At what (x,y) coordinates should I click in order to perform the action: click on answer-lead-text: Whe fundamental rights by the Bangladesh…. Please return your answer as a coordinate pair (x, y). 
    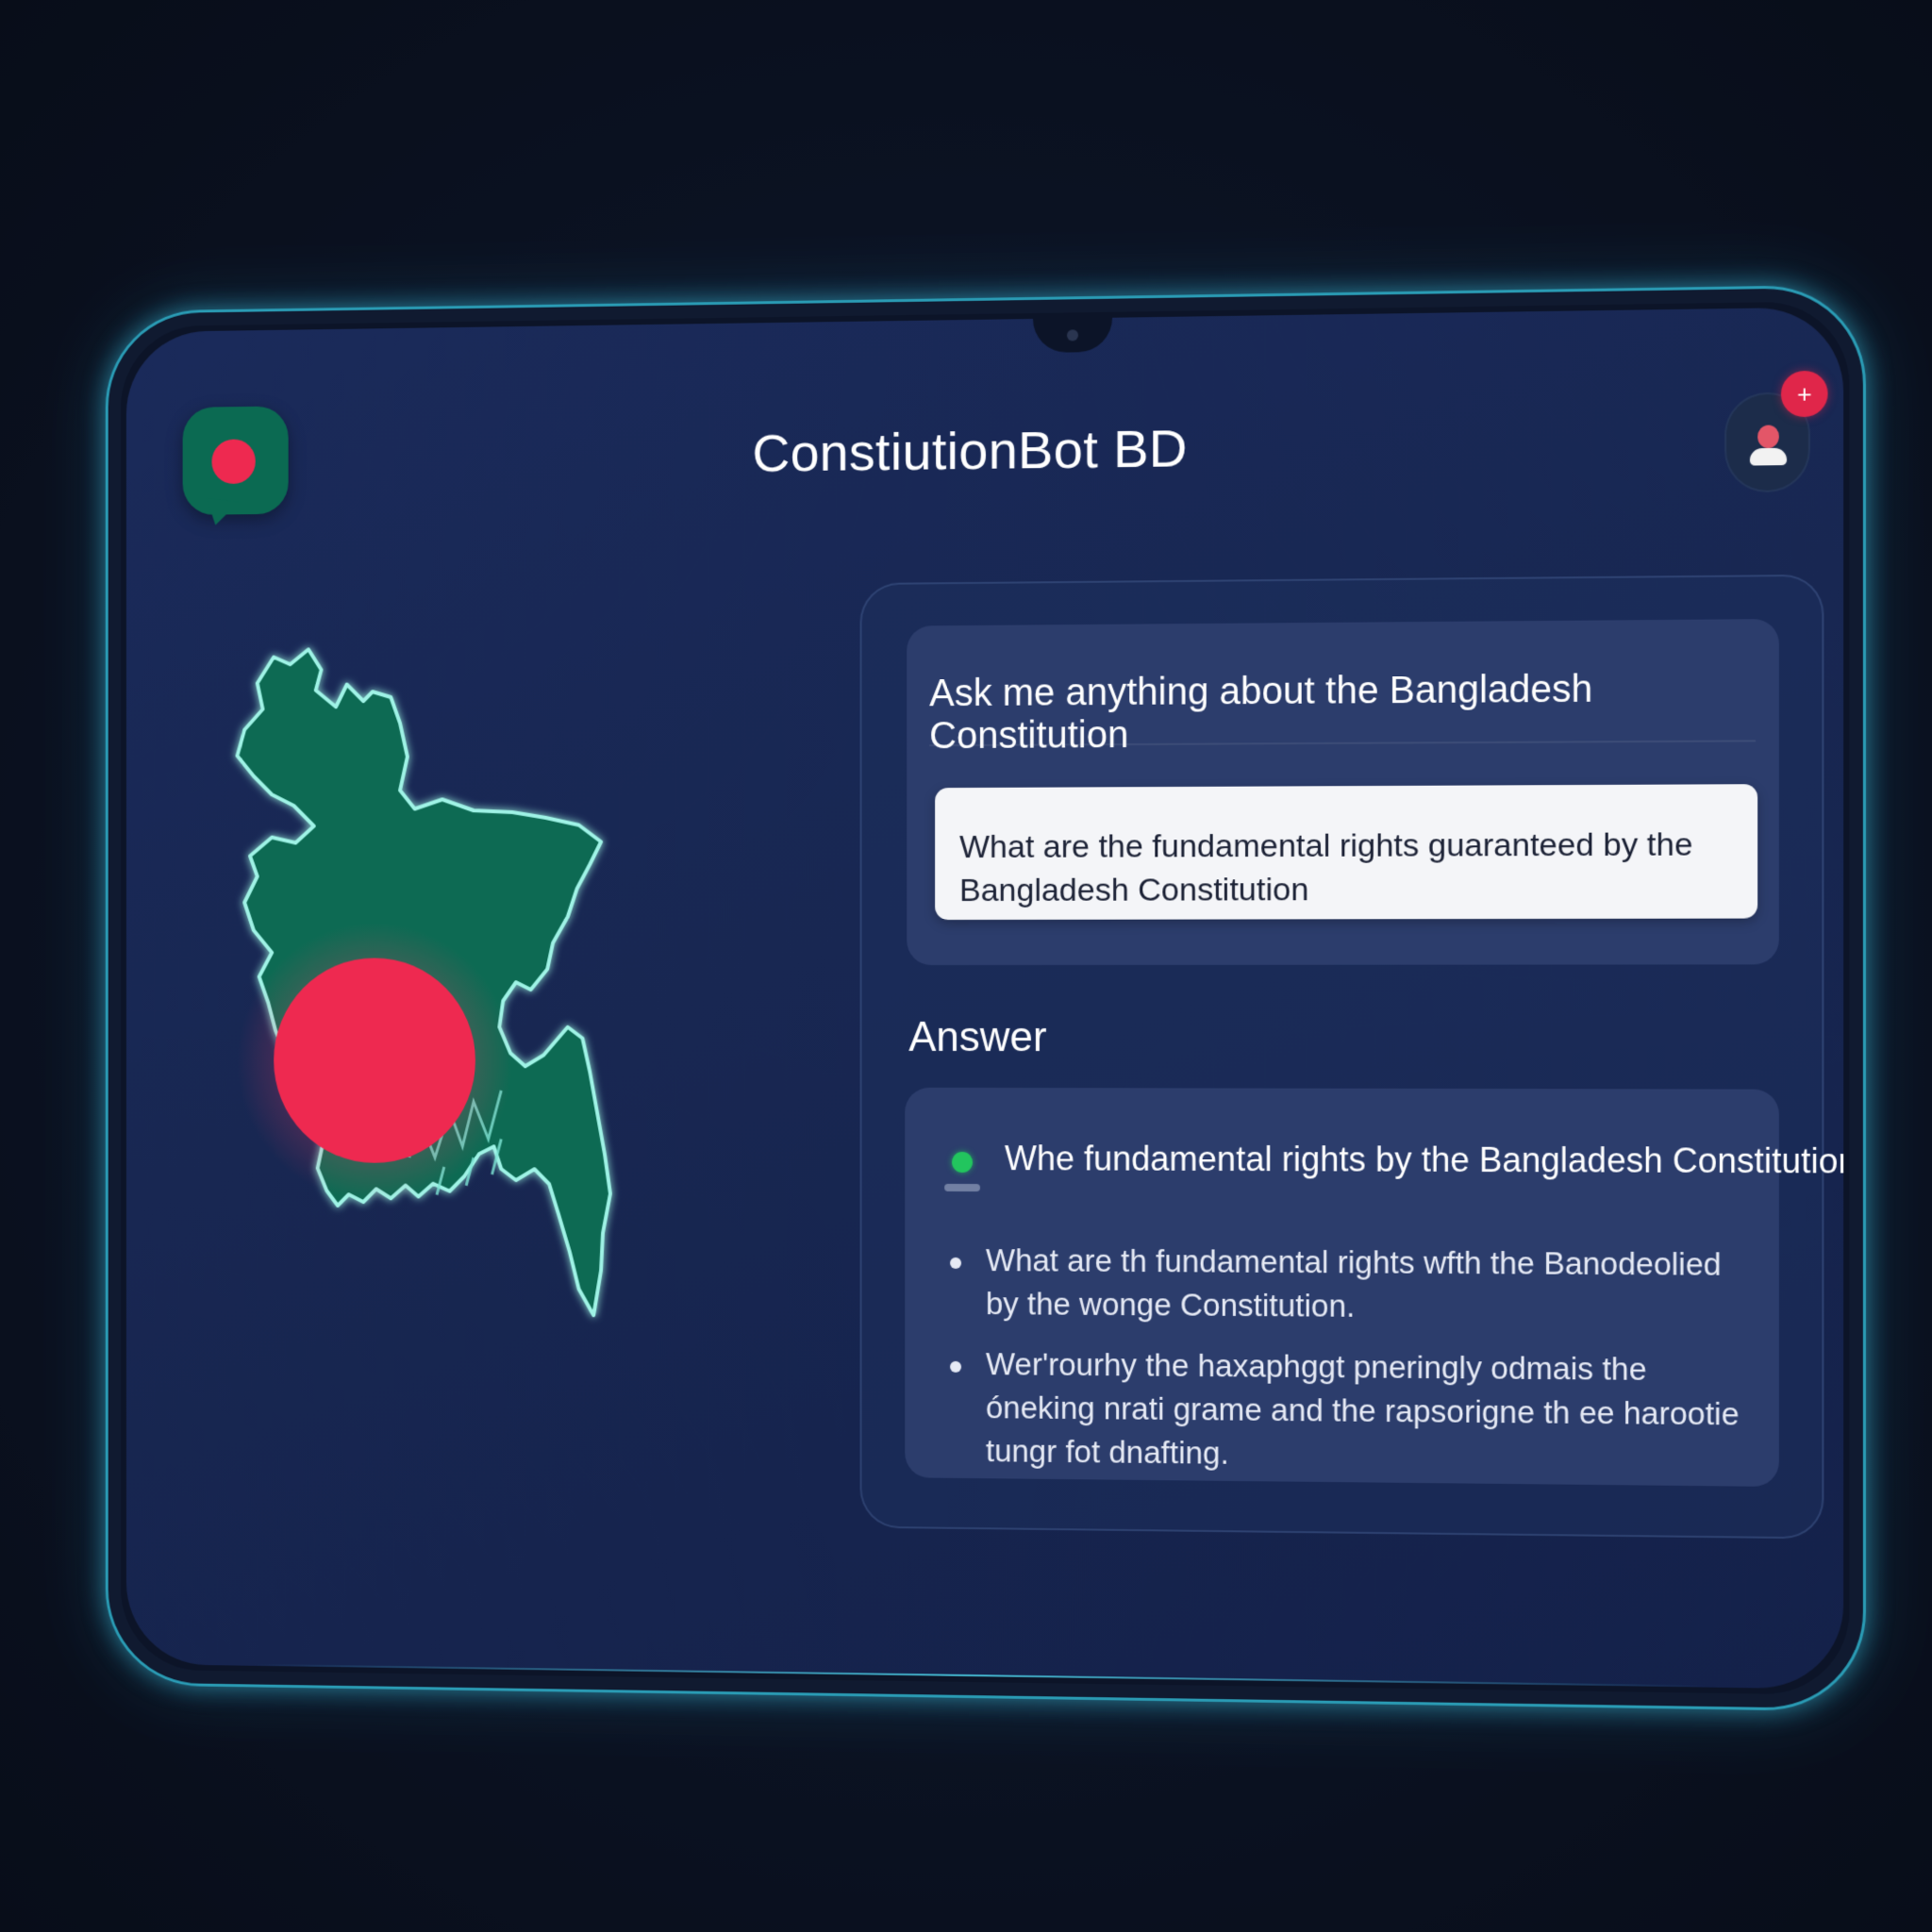
    Looking at the image, I should click on (1424, 1160).